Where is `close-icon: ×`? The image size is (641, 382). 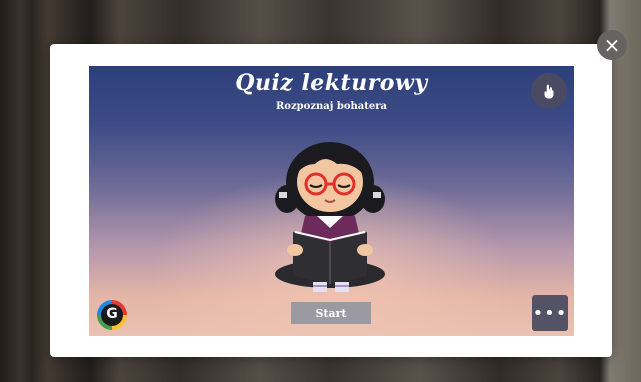 close-icon: × is located at coordinates (612, 45).